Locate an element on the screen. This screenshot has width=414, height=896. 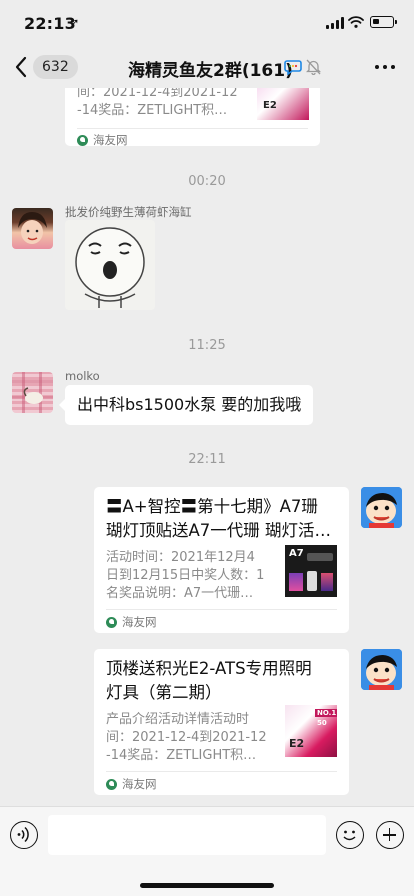
chat-title: 海精灵鱼友2群(161) is located at coordinates (210, 68).